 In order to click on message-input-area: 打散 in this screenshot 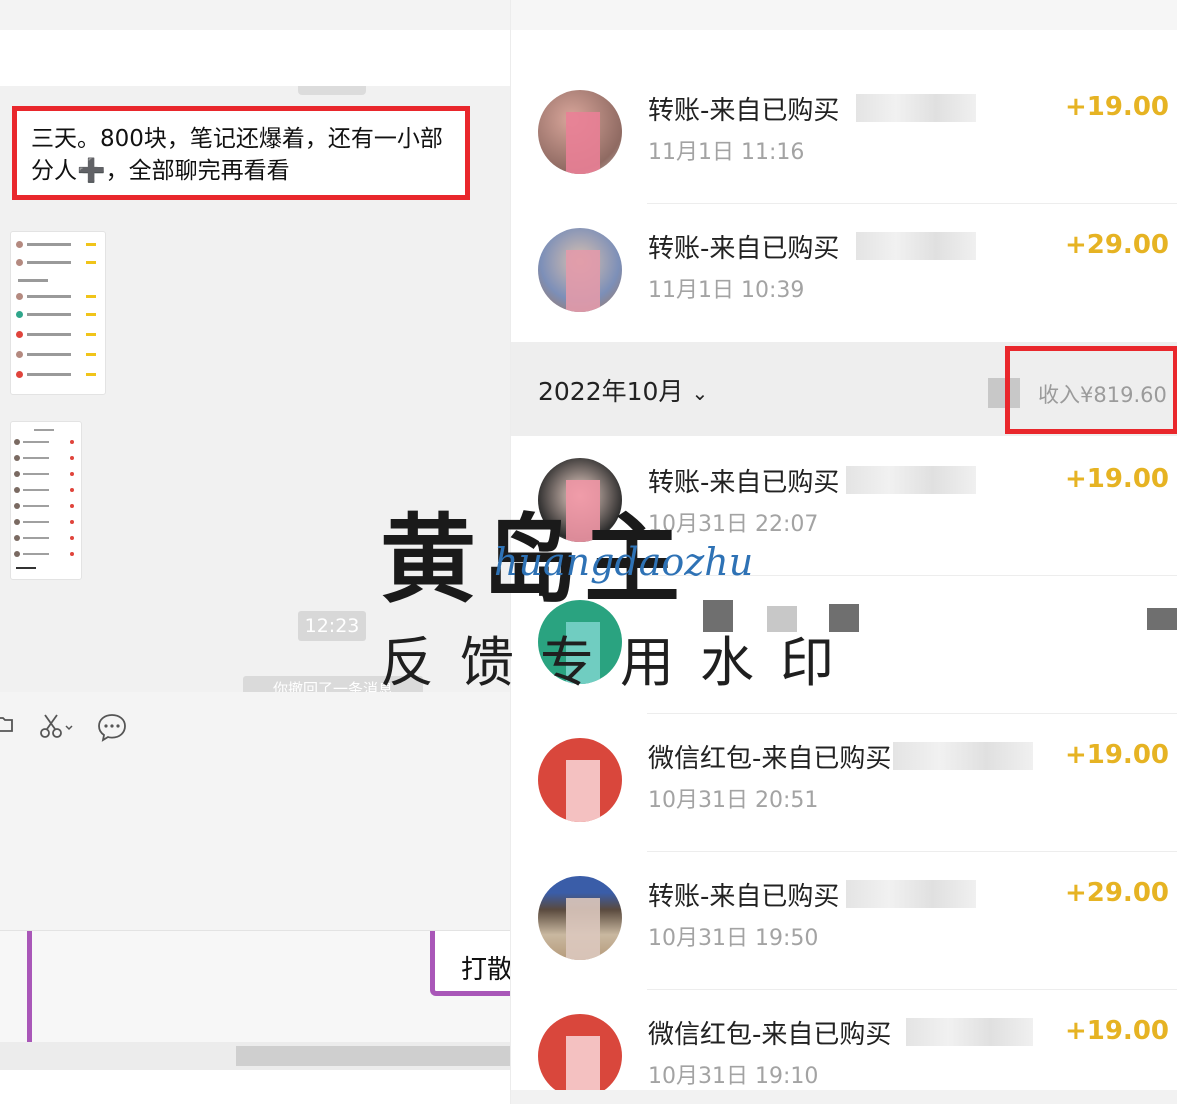, I will do `click(255, 986)`.